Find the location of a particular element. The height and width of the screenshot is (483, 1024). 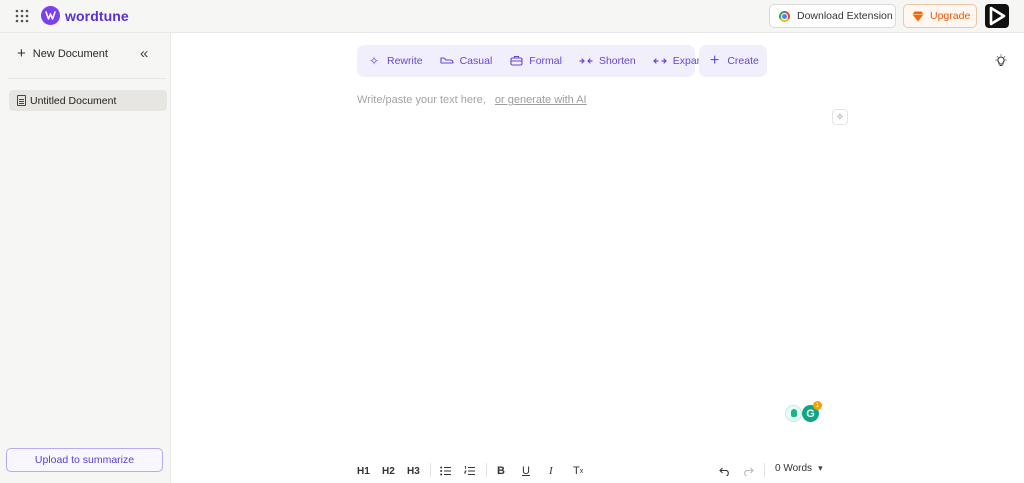

placeholder-text: Write/paste your text here, is located at coordinates (421, 100).